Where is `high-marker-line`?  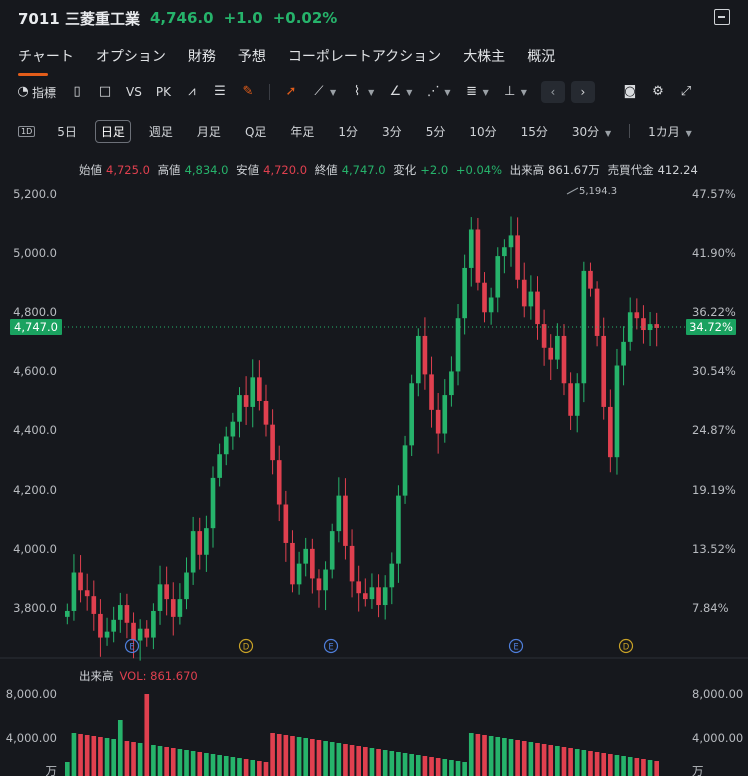
high-marker-line is located at coordinates (572, 191).